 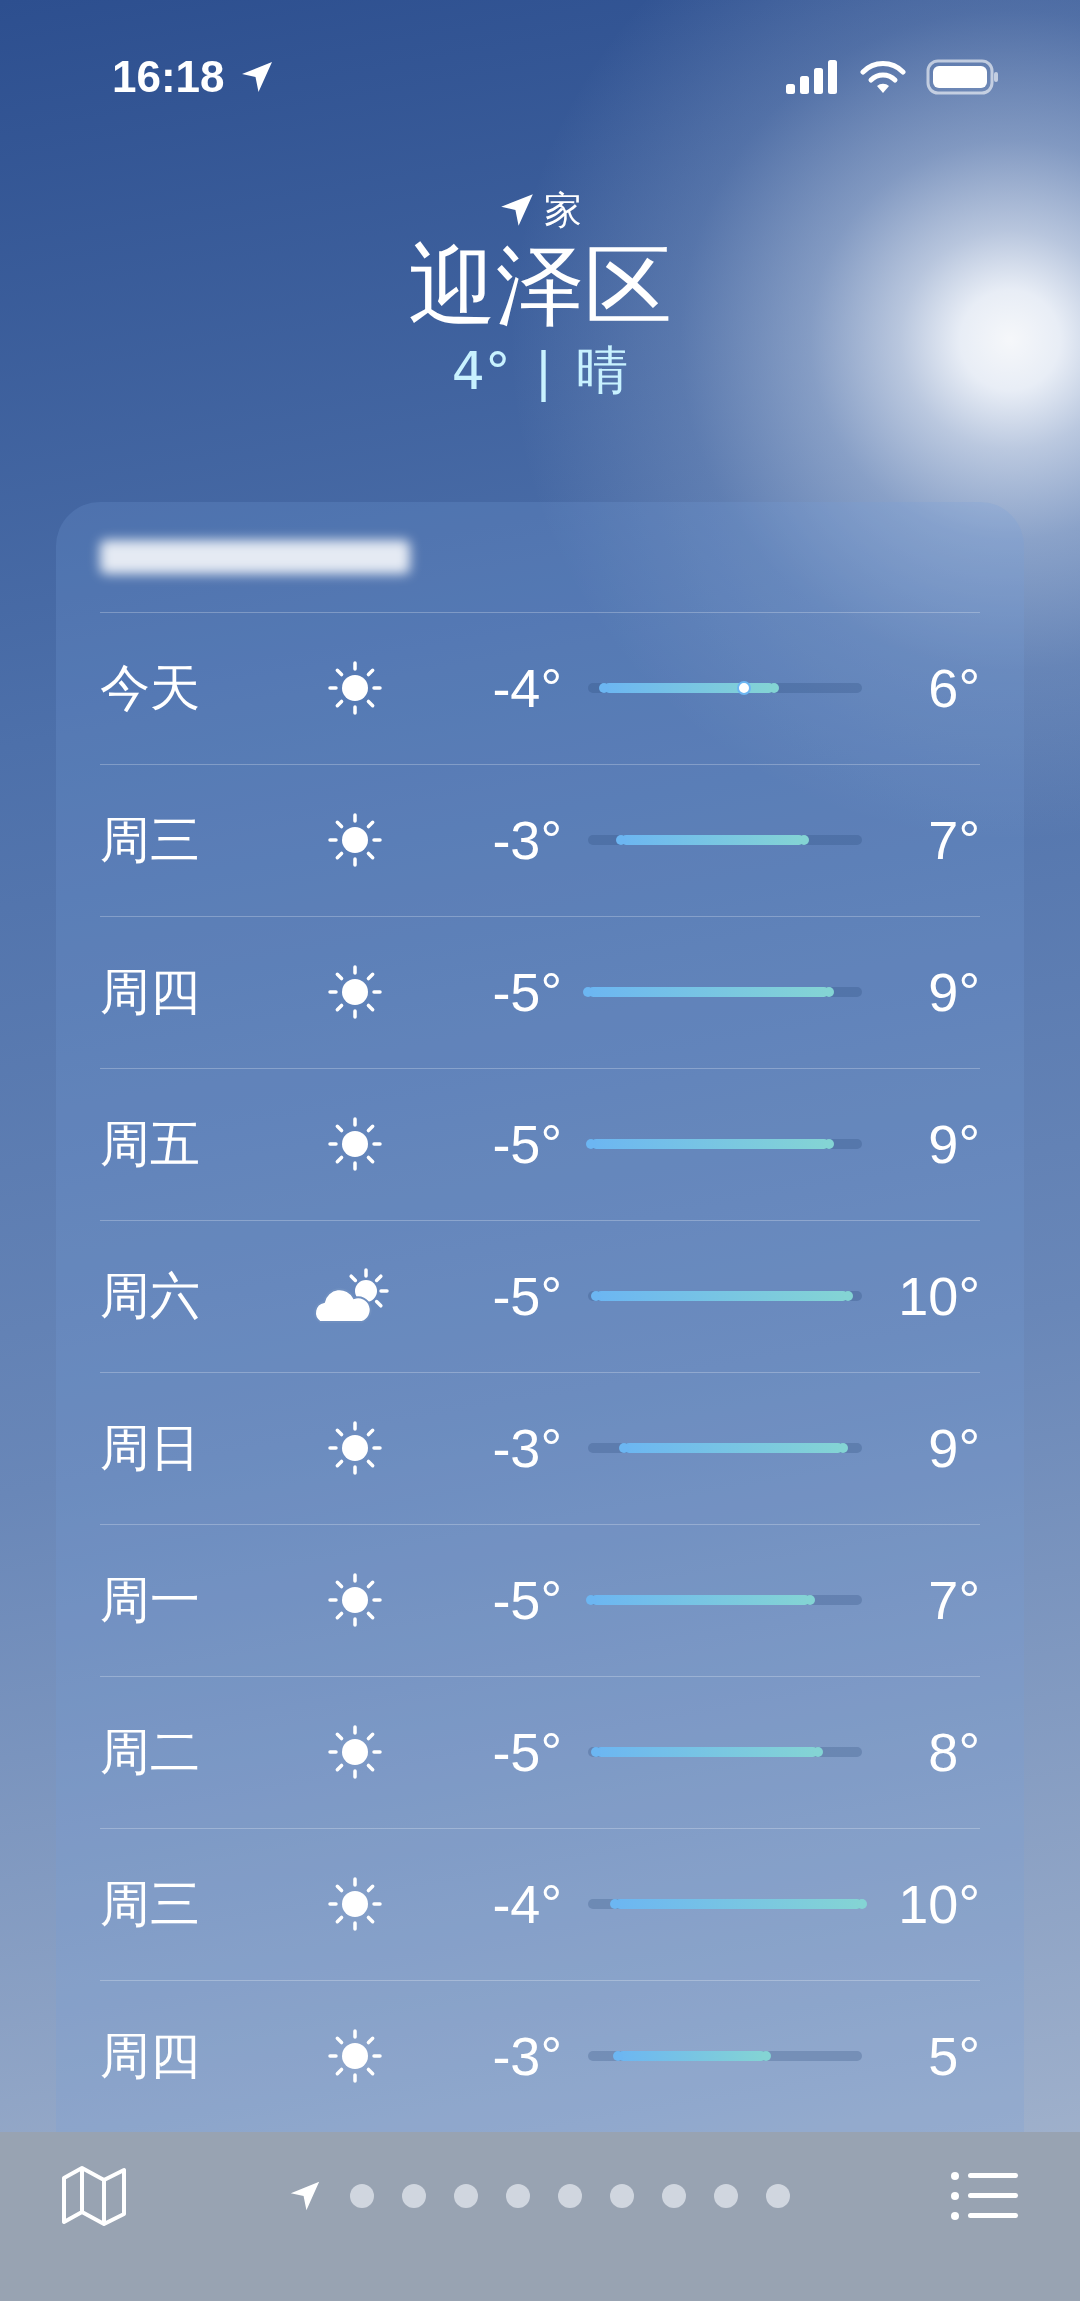 I want to click on map-icon, so click(x=94, y=2196).